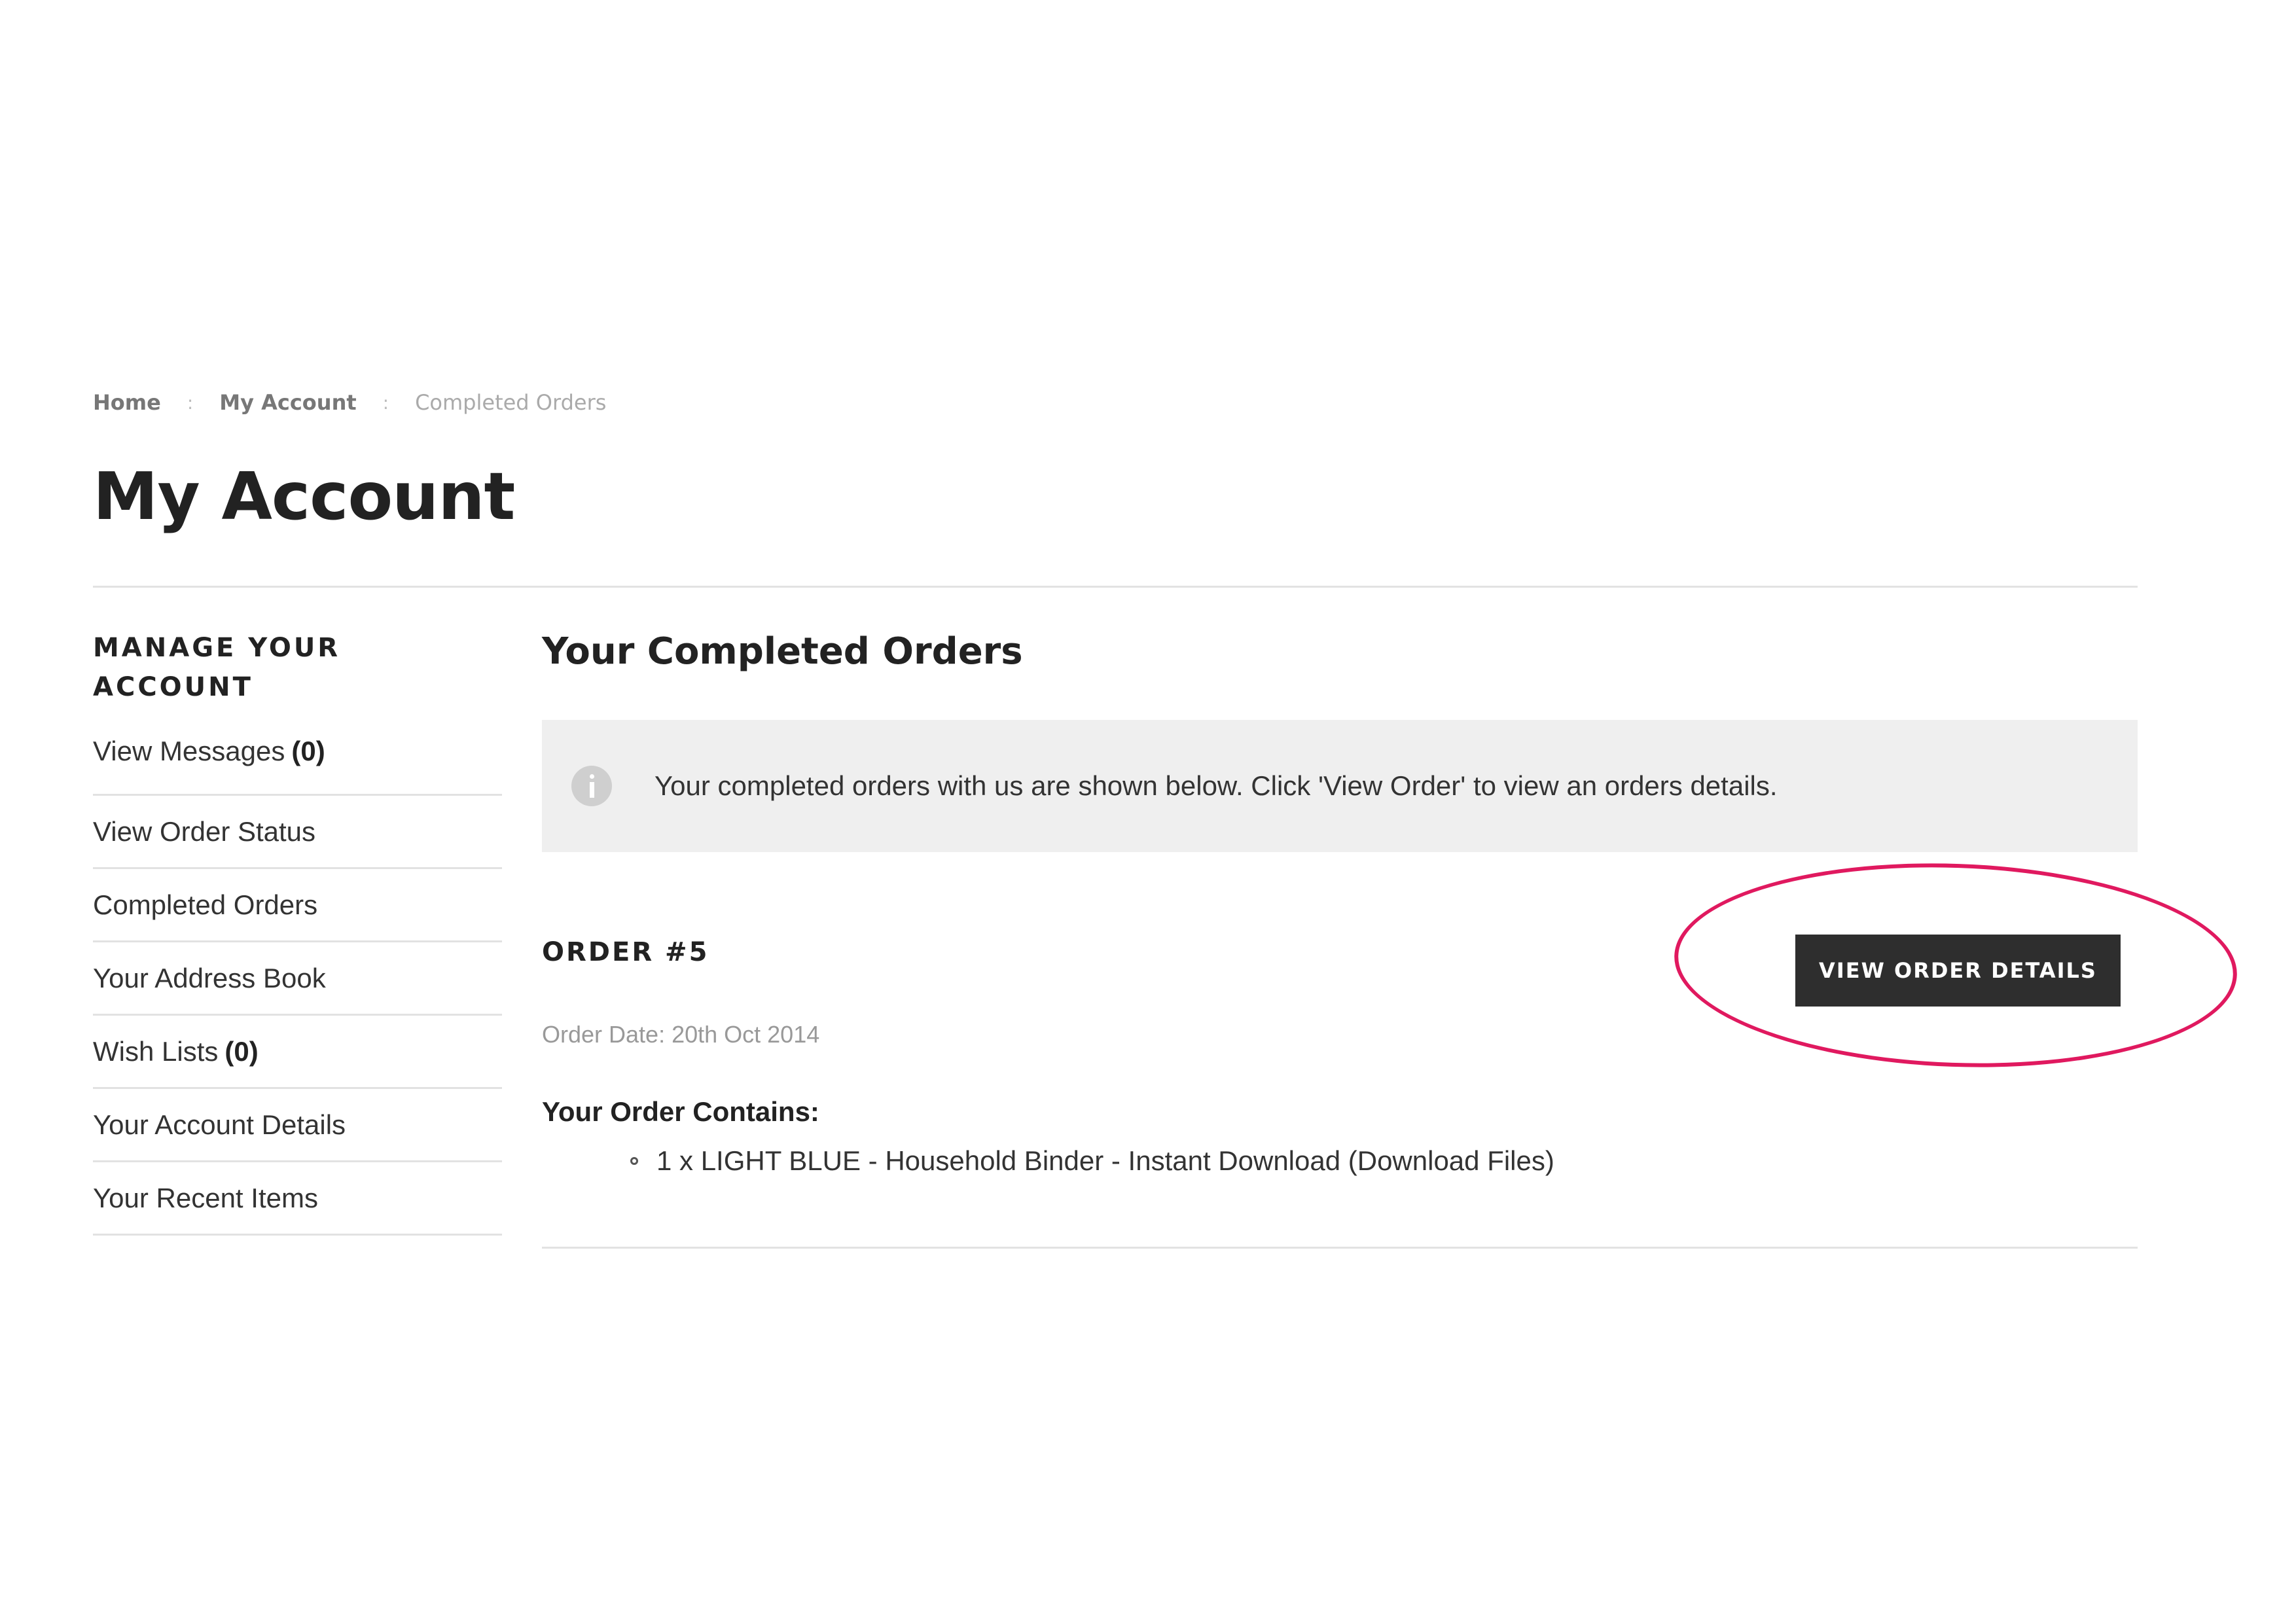 This screenshot has height=1623, width=2296. What do you see at coordinates (782, 651) in the screenshot?
I see `section-title: Your Completed Orders` at bounding box center [782, 651].